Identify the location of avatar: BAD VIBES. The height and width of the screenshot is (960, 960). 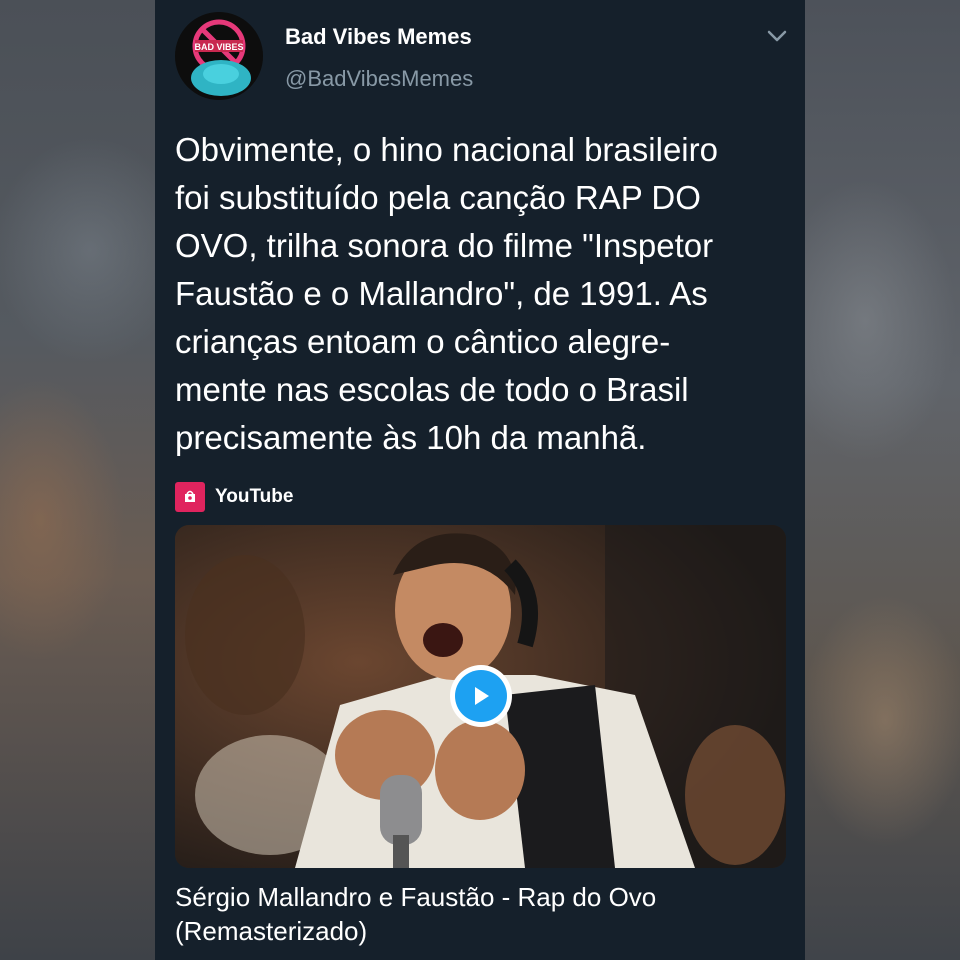
(219, 56).